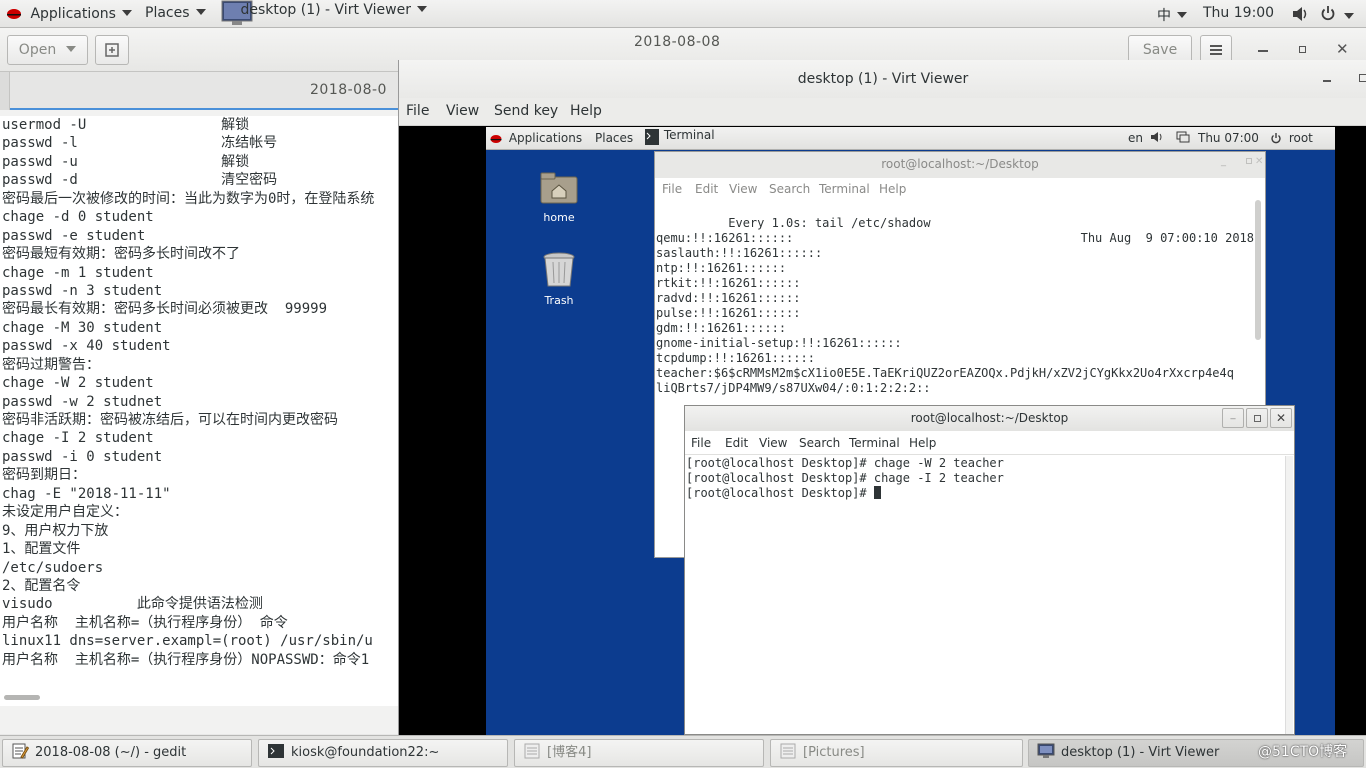 The image size is (1366, 768). I want to click on terminal-line: [root@localhost Desktop]#, so click(984, 493).